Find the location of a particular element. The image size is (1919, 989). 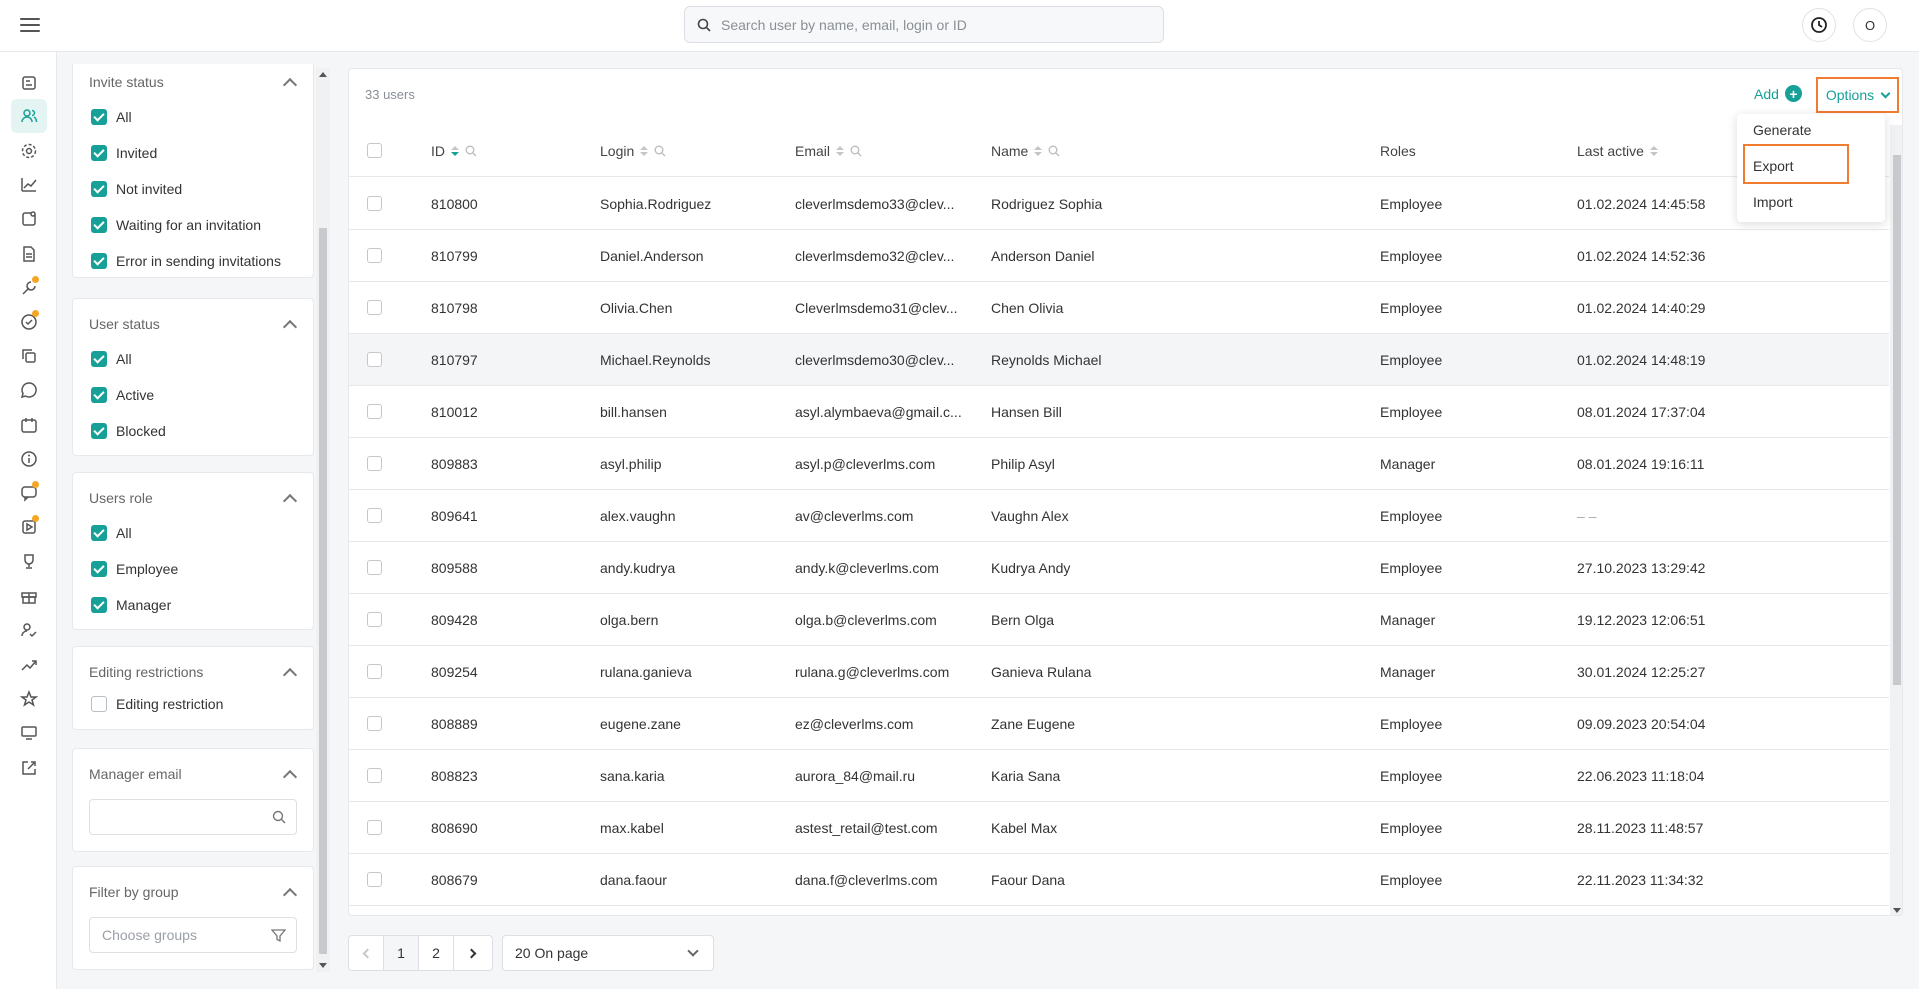

user-search is located at coordinates (924, 24).